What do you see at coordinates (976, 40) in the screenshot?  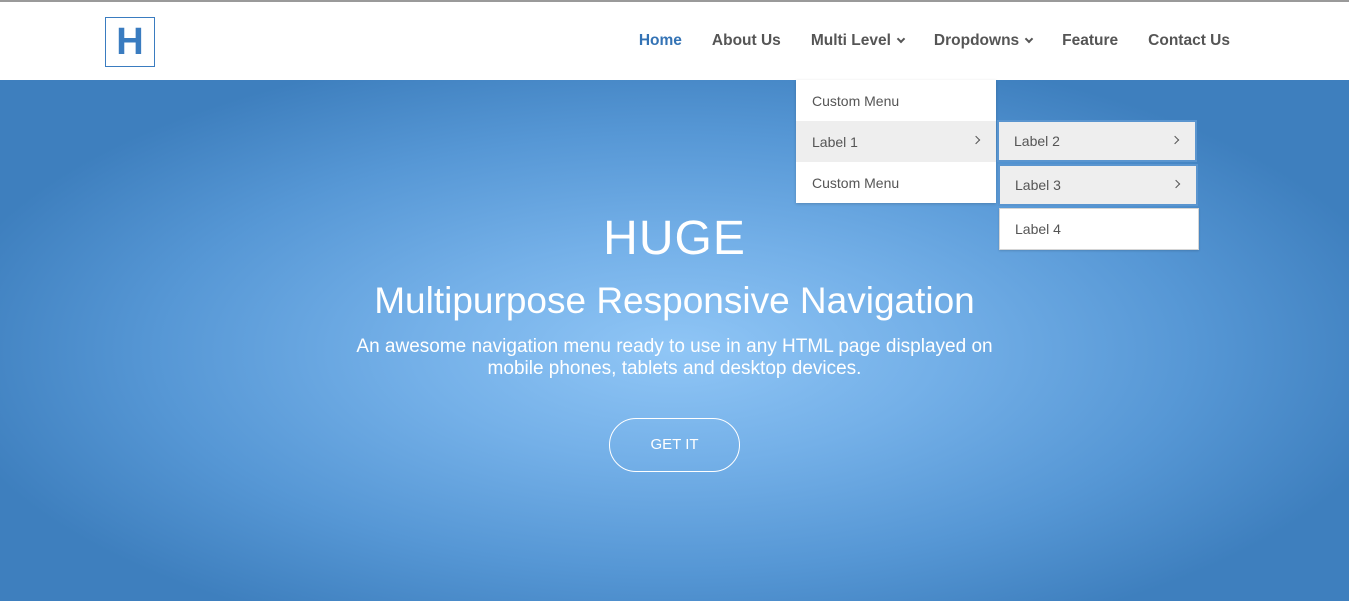 I see `nav-item-label: Dropdowns` at bounding box center [976, 40].